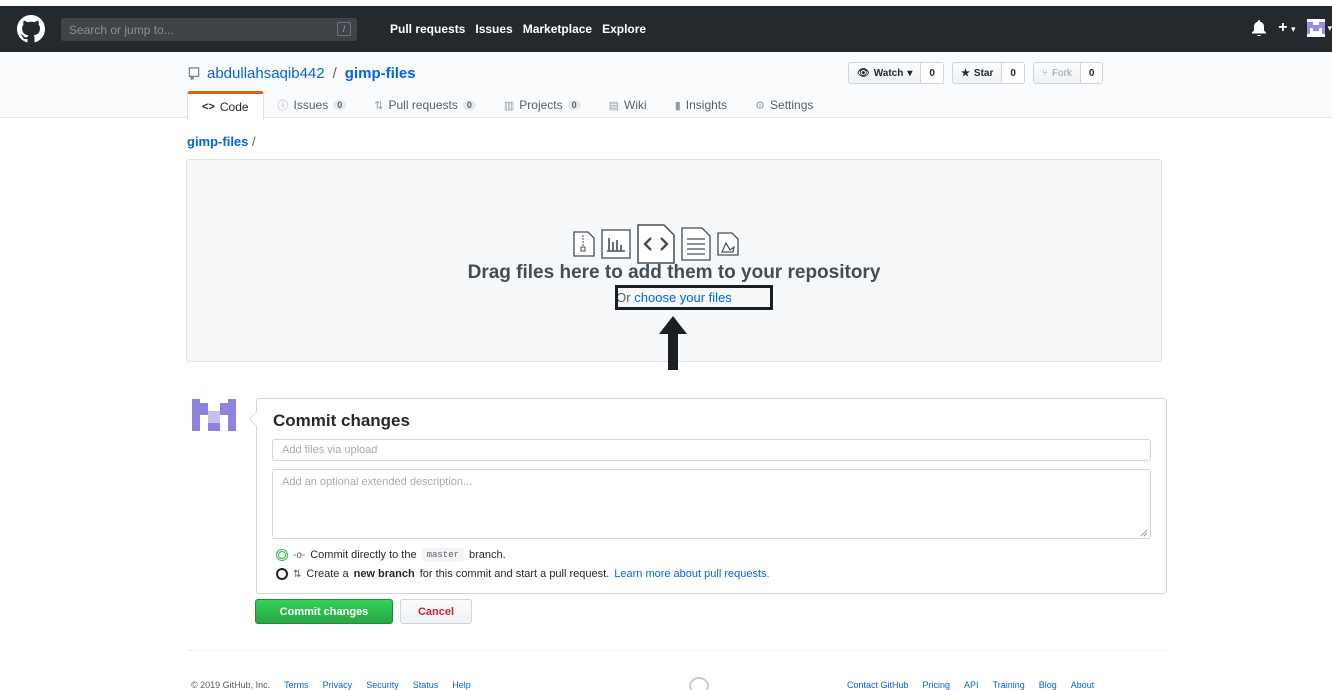 Image resolution: width=1332 pixels, height=690 pixels. I want to click on watch-count: 0, so click(932, 73).